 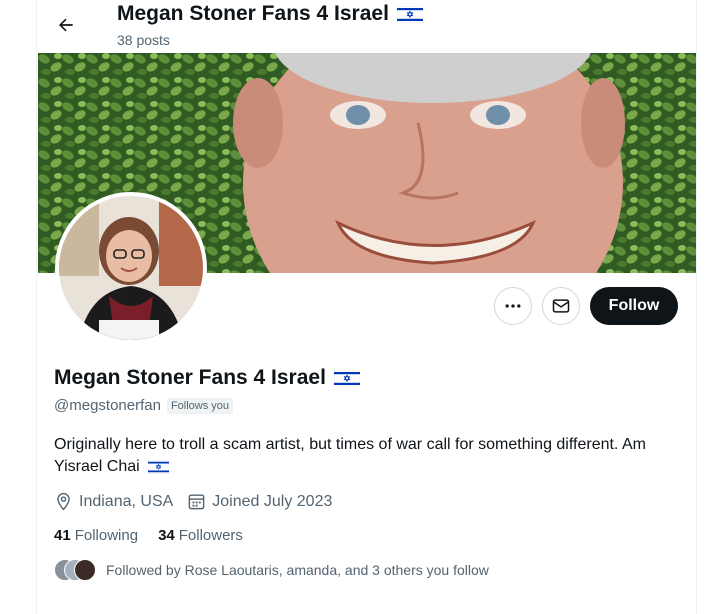 I want to click on calendar-icon, so click(x=196, y=502).